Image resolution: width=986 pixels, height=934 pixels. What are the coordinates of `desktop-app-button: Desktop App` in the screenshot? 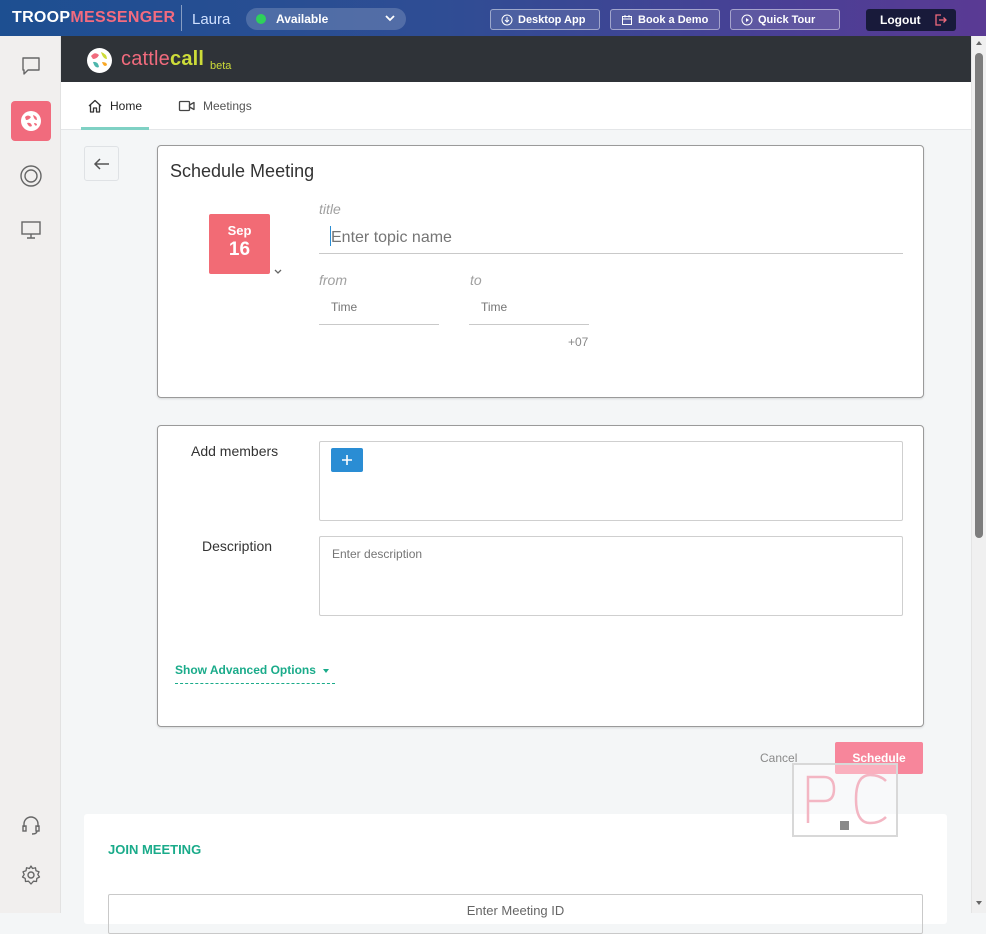 It's located at (545, 19).